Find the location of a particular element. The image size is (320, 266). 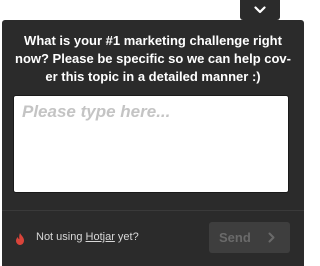

promo-prefix: Not using is located at coordinates (61, 237).